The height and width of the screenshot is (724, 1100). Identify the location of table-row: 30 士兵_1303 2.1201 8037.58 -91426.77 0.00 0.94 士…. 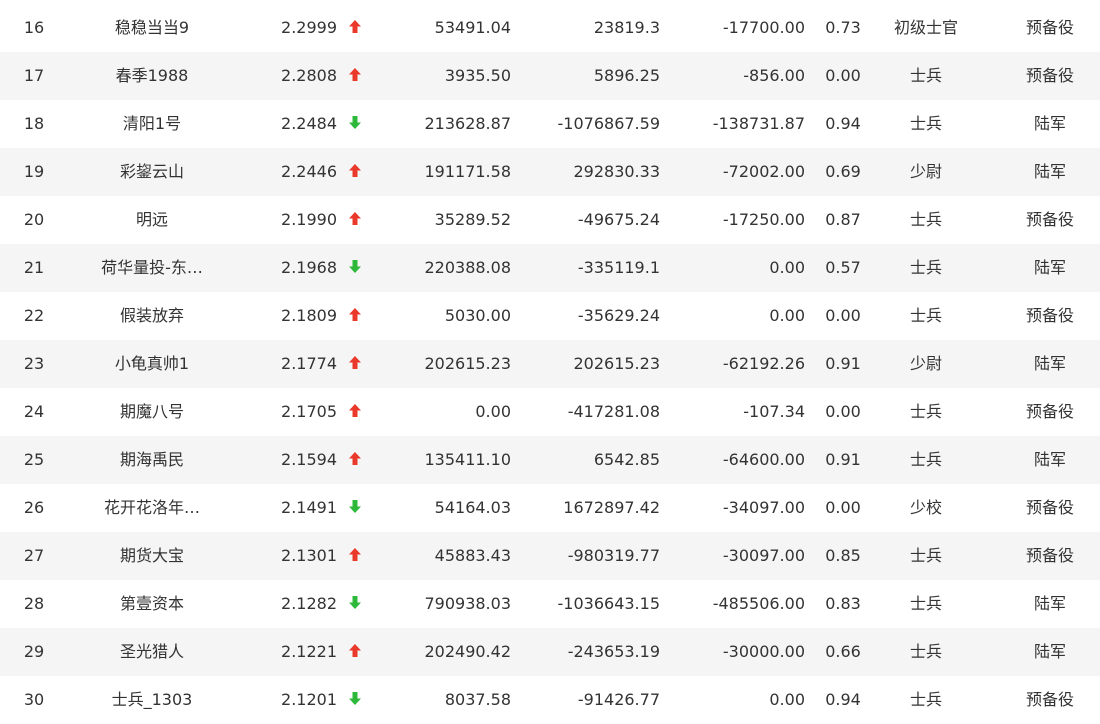
(550, 700).